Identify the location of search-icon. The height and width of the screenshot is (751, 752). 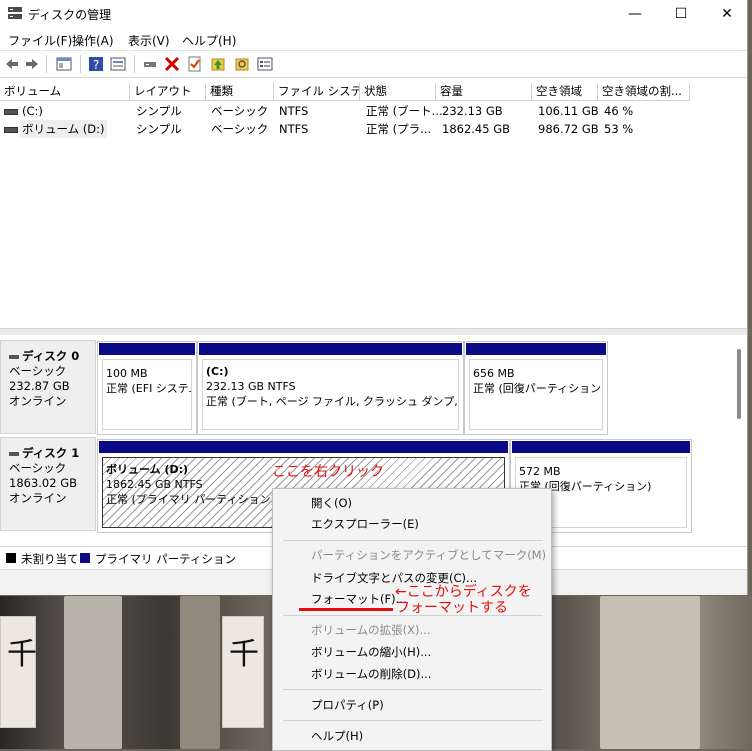
(242, 64).